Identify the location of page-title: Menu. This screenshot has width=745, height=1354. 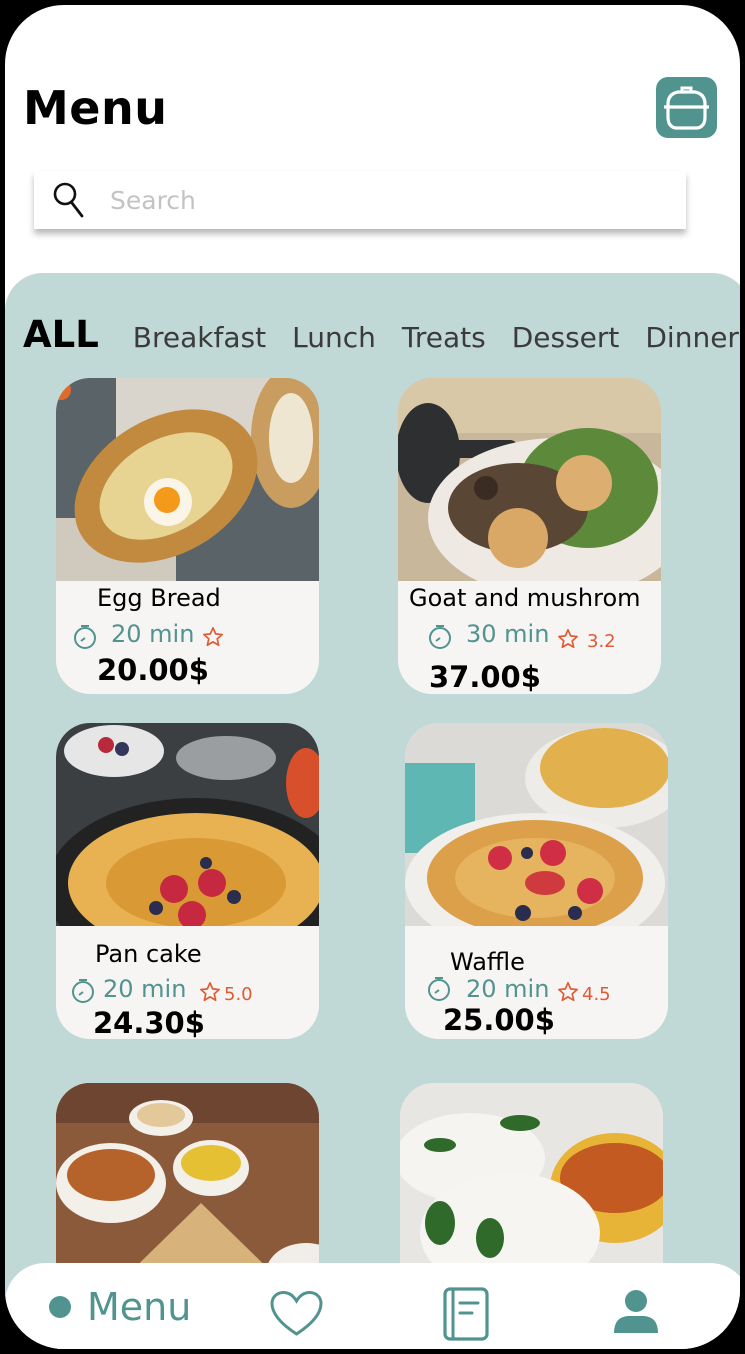
(95, 108).